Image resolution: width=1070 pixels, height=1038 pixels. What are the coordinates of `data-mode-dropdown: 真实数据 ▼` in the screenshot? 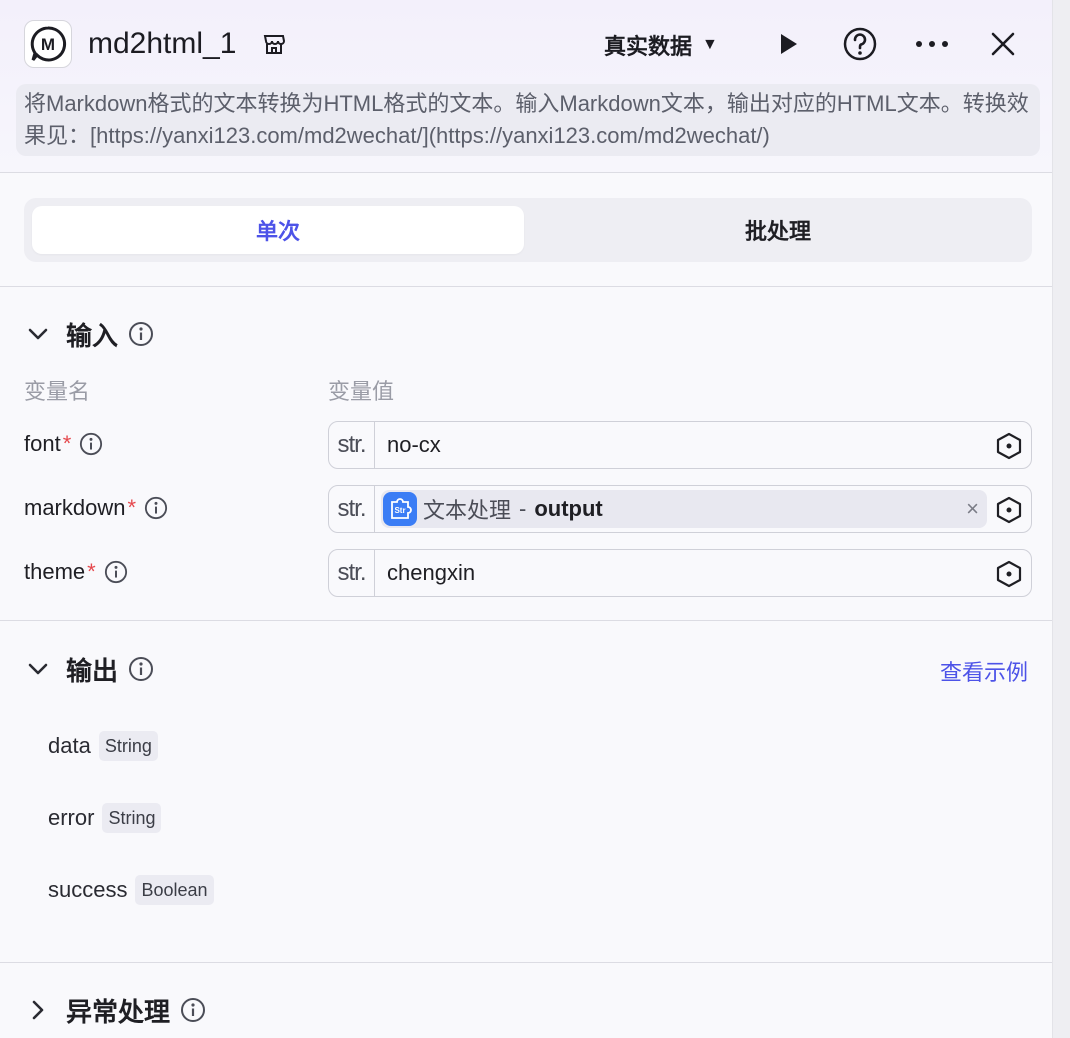 It's located at (661, 45).